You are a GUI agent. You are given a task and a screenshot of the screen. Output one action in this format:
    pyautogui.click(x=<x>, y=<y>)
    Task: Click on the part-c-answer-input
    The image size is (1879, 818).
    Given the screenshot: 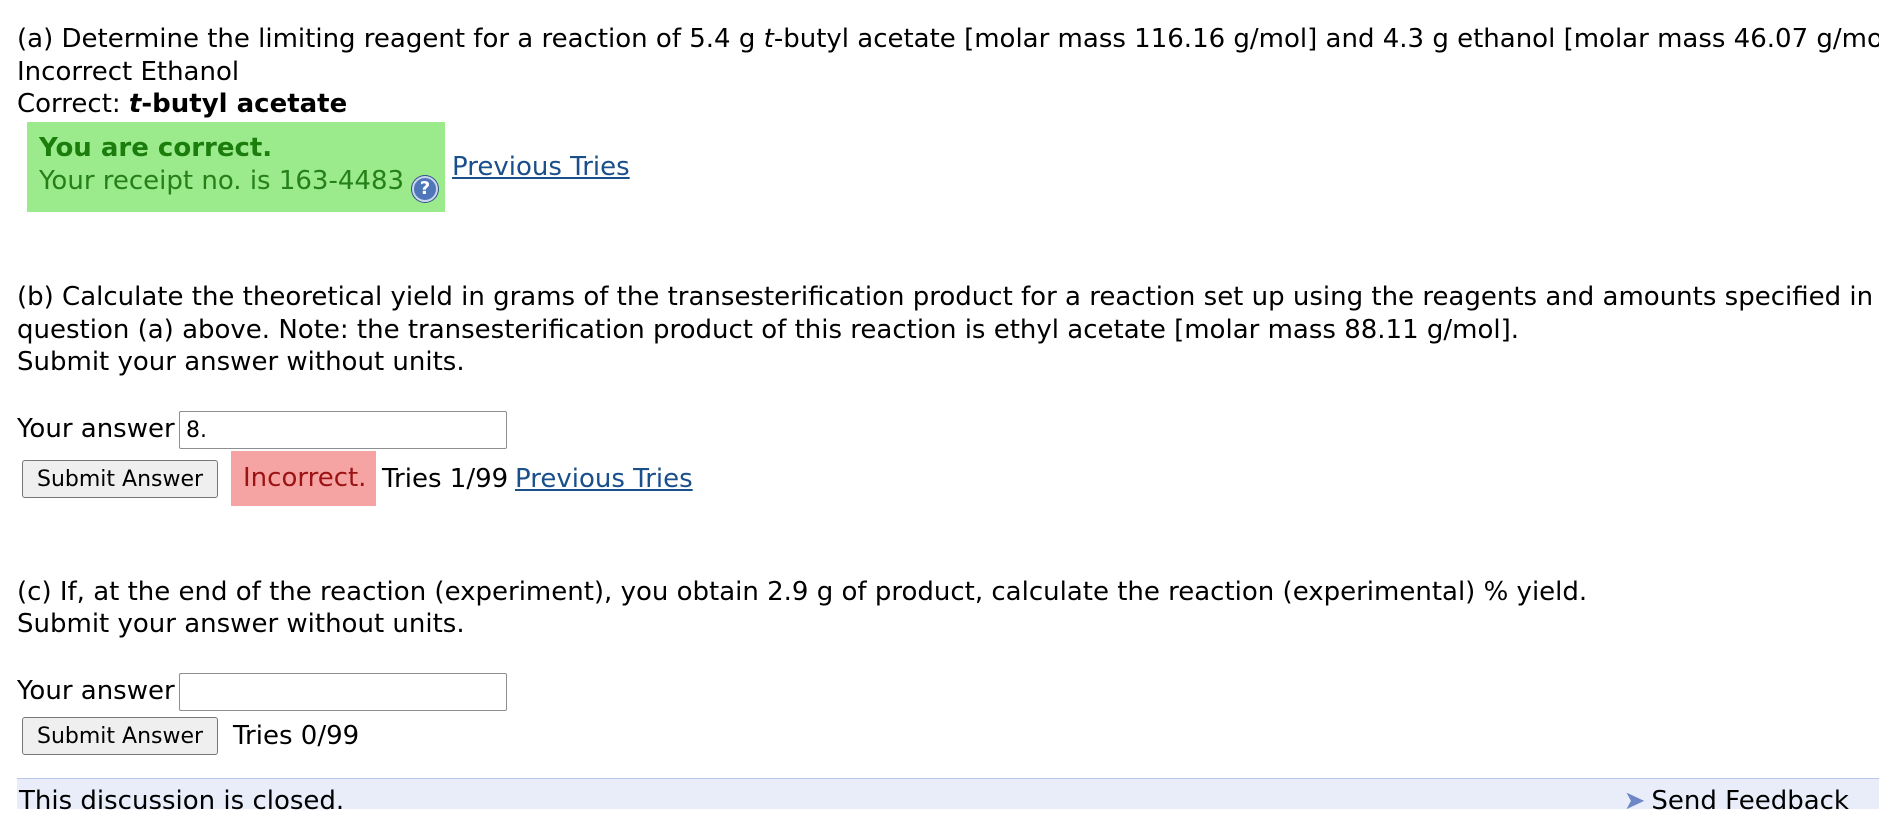 What is the action you would take?
    pyautogui.click(x=343, y=692)
    